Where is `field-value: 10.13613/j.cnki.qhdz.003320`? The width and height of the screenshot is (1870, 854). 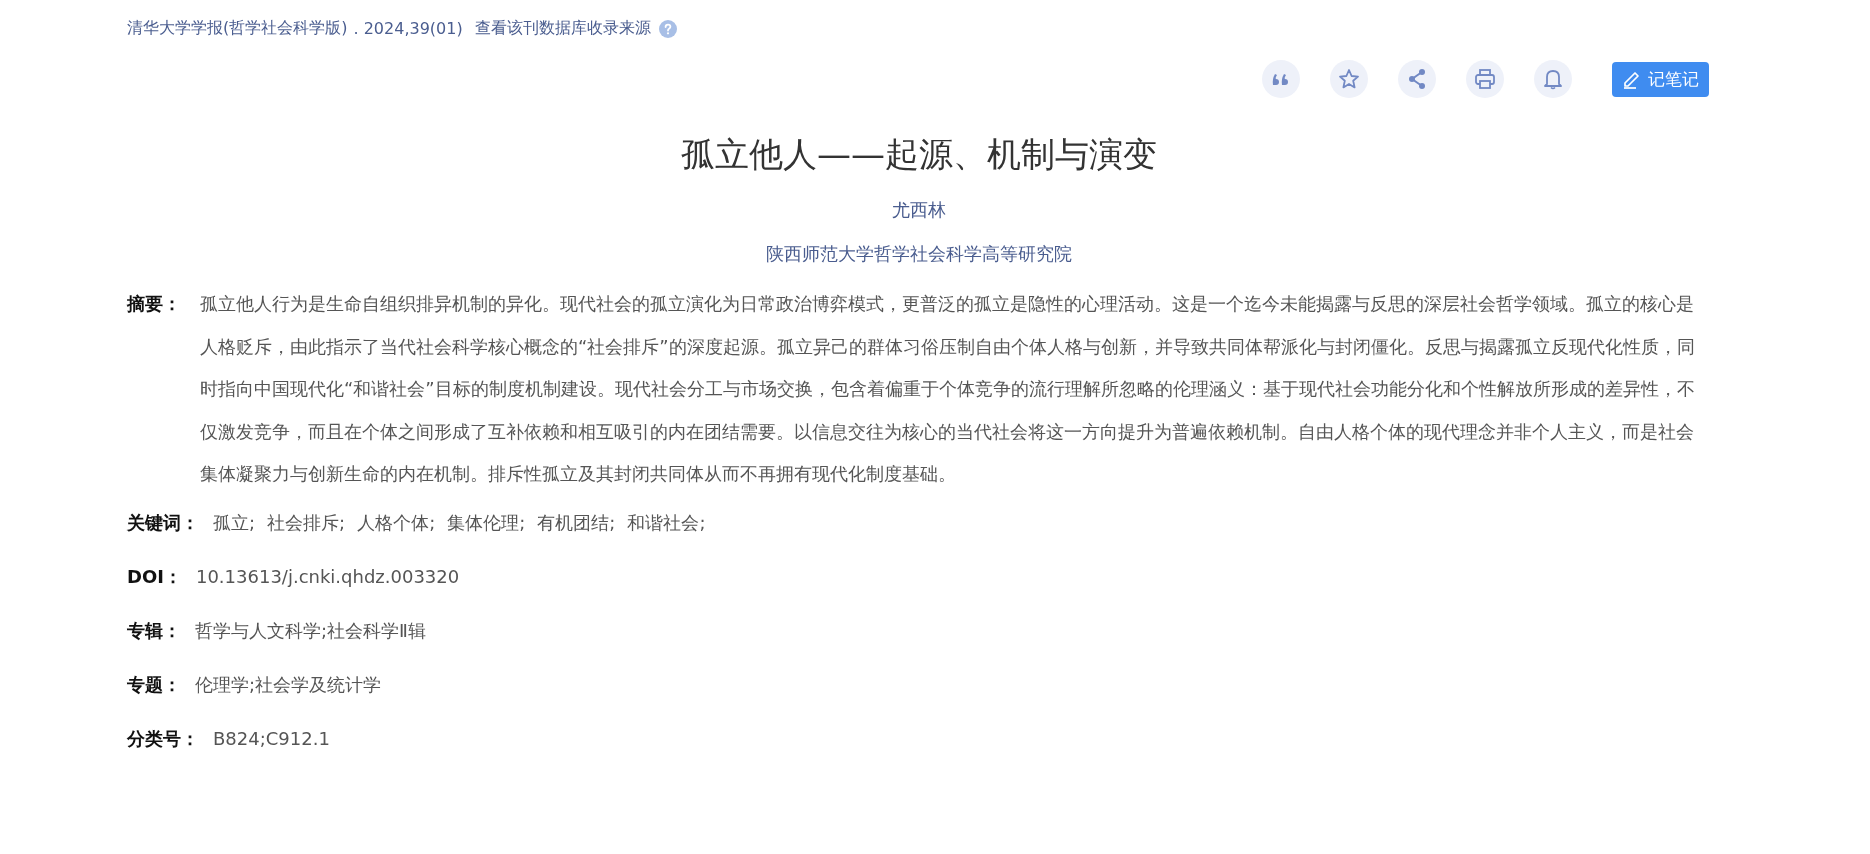 field-value: 10.13613/j.cnki.qhdz.003320 is located at coordinates (327, 576).